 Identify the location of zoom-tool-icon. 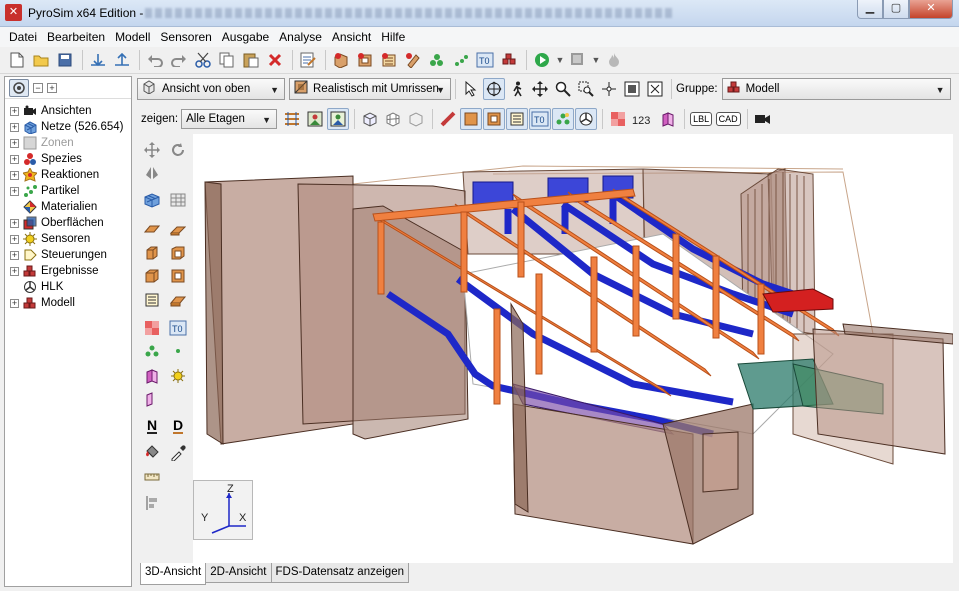
(563, 89).